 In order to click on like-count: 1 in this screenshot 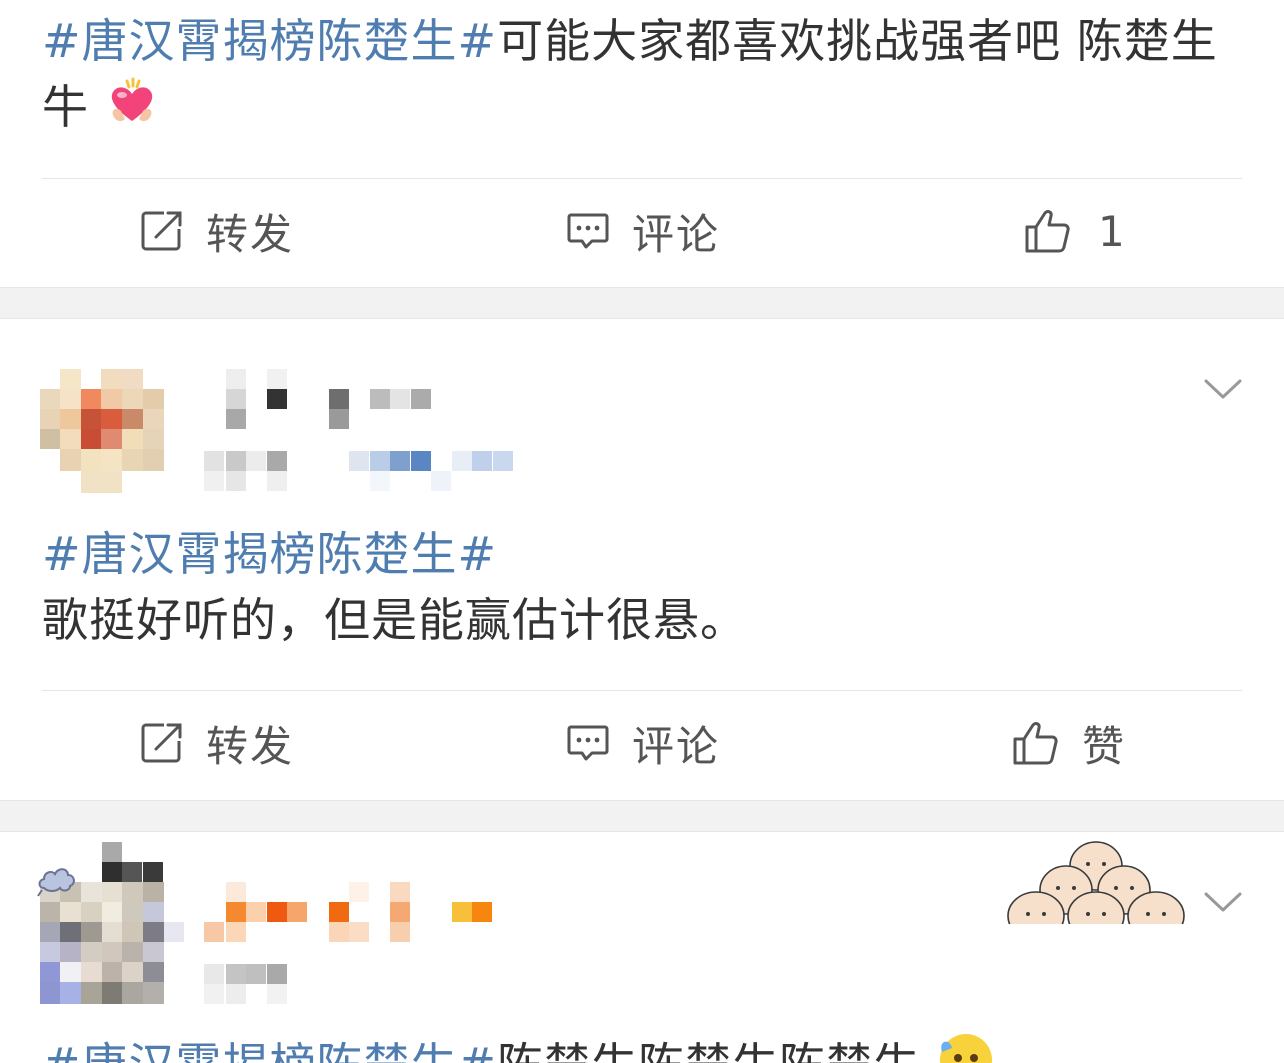, I will do `click(1112, 231)`.